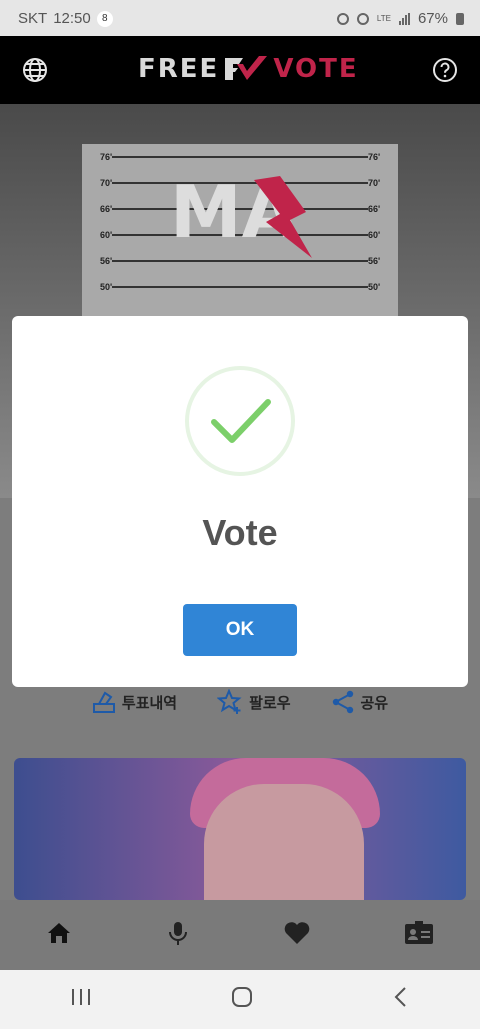 The height and width of the screenshot is (1029, 480). What do you see at coordinates (270, 703) in the screenshot?
I see `follow-label: 팔로우` at bounding box center [270, 703].